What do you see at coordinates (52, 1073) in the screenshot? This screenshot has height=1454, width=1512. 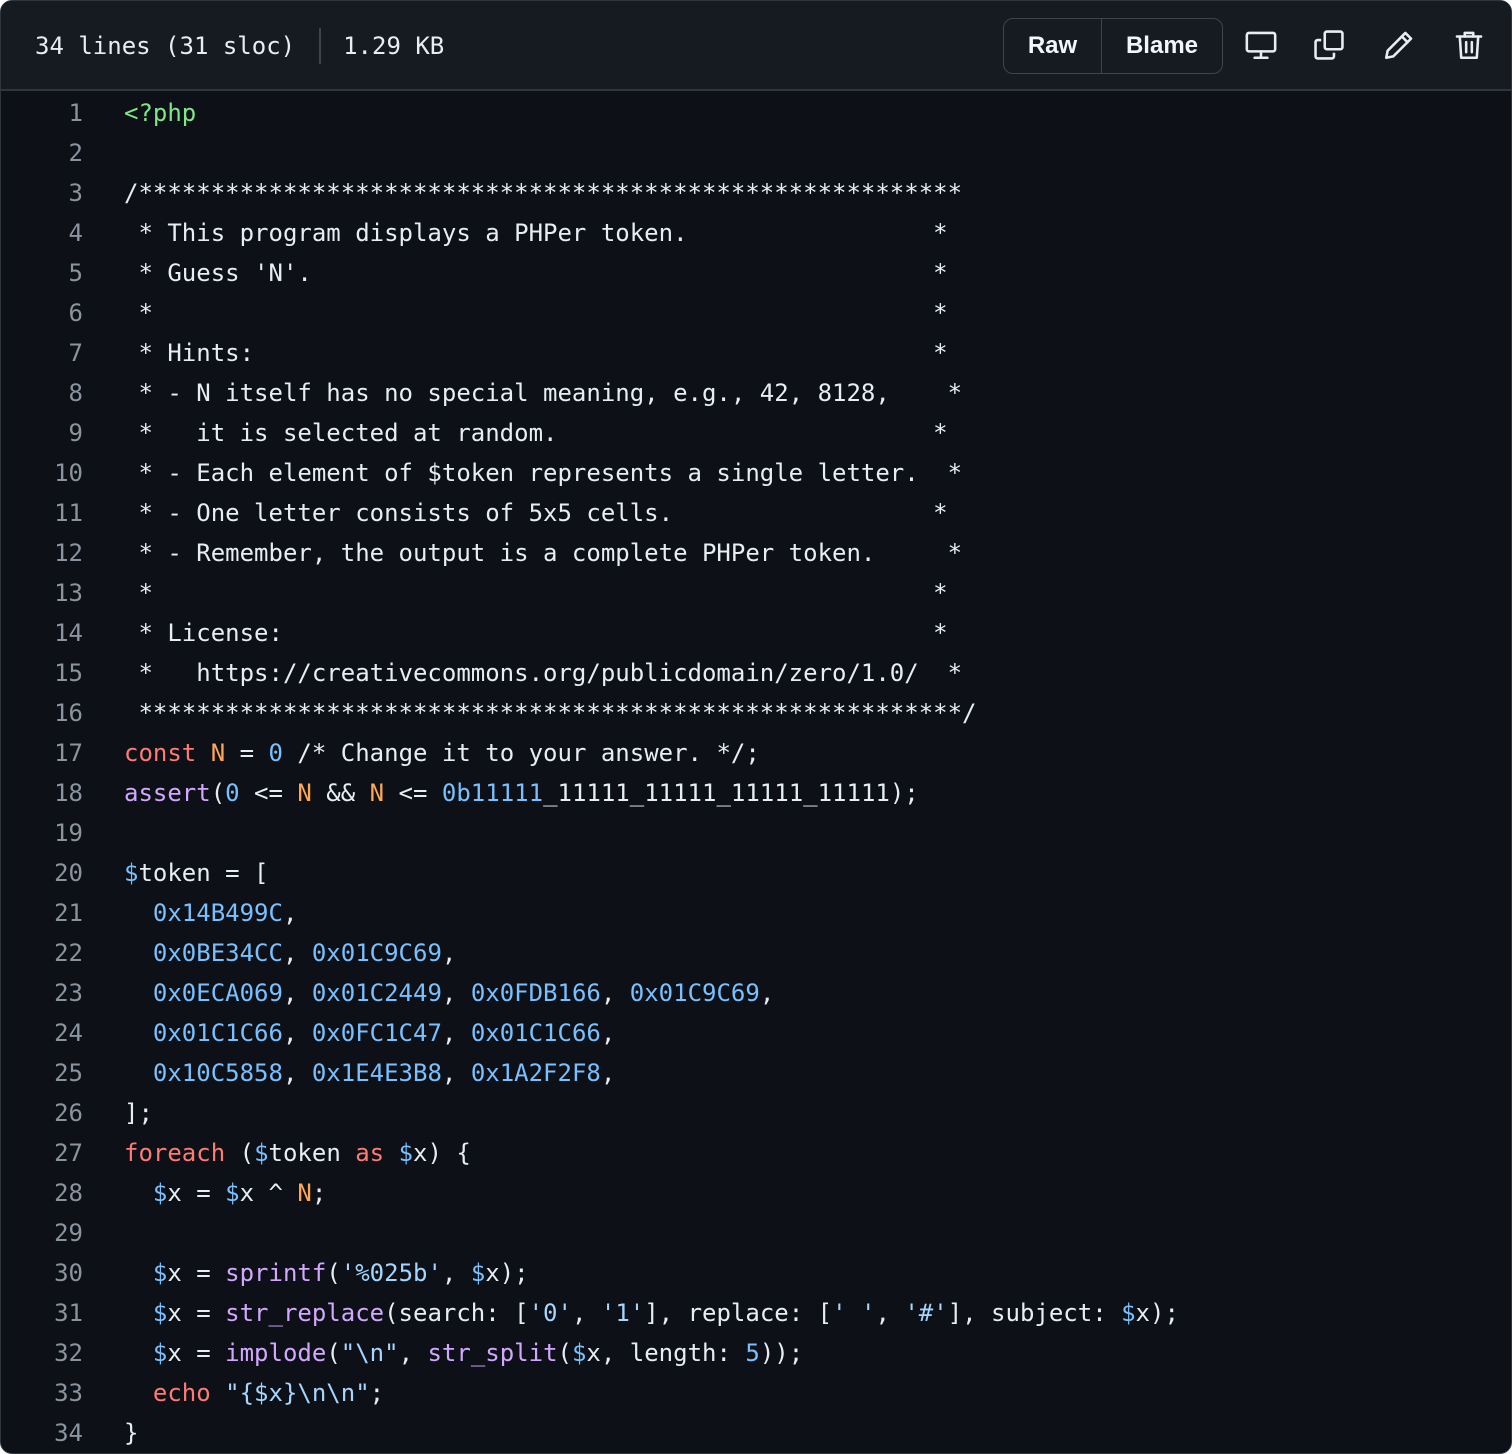 I see `line-number: 25` at bounding box center [52, 1073].